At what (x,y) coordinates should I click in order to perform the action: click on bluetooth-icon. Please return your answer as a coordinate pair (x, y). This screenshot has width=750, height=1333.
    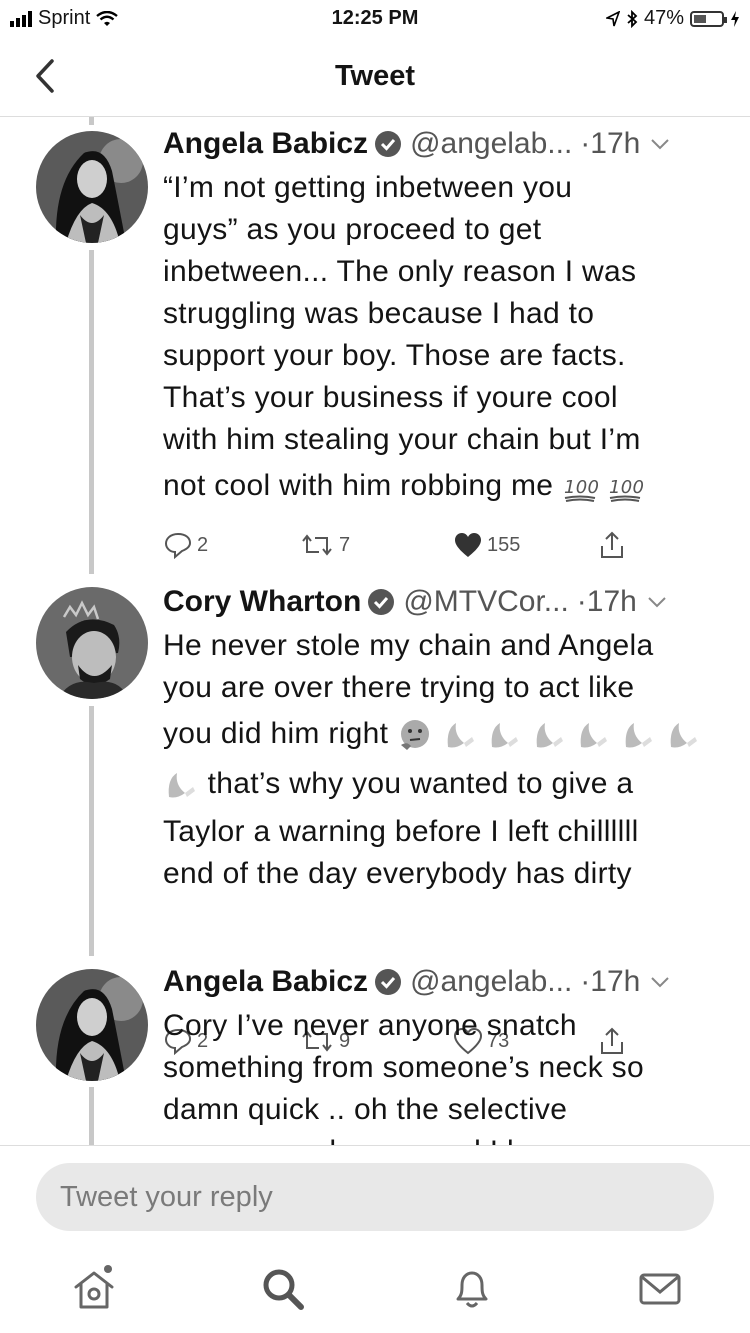
    Looking at the image, I should click on (632, 18).